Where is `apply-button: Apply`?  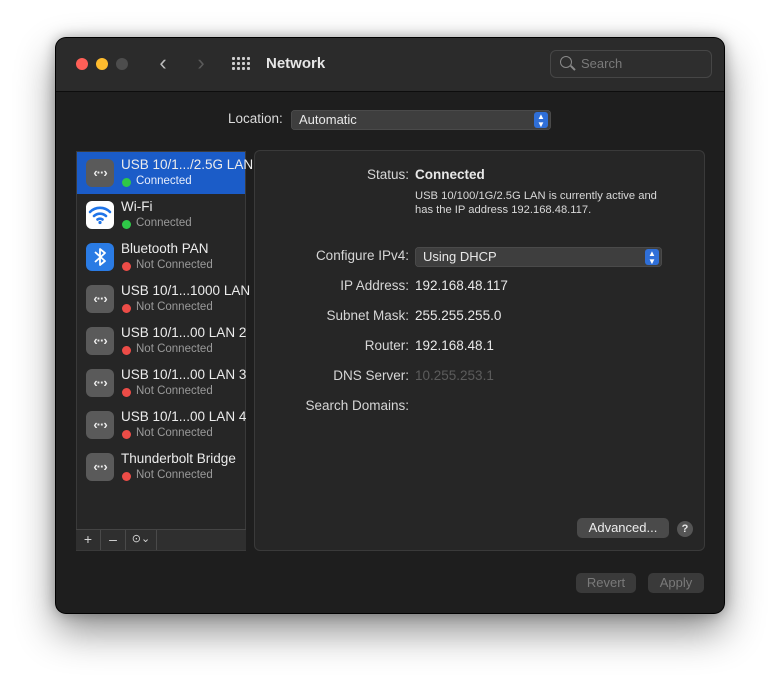
apply-button: Apply is located at coordinates (676, 583).